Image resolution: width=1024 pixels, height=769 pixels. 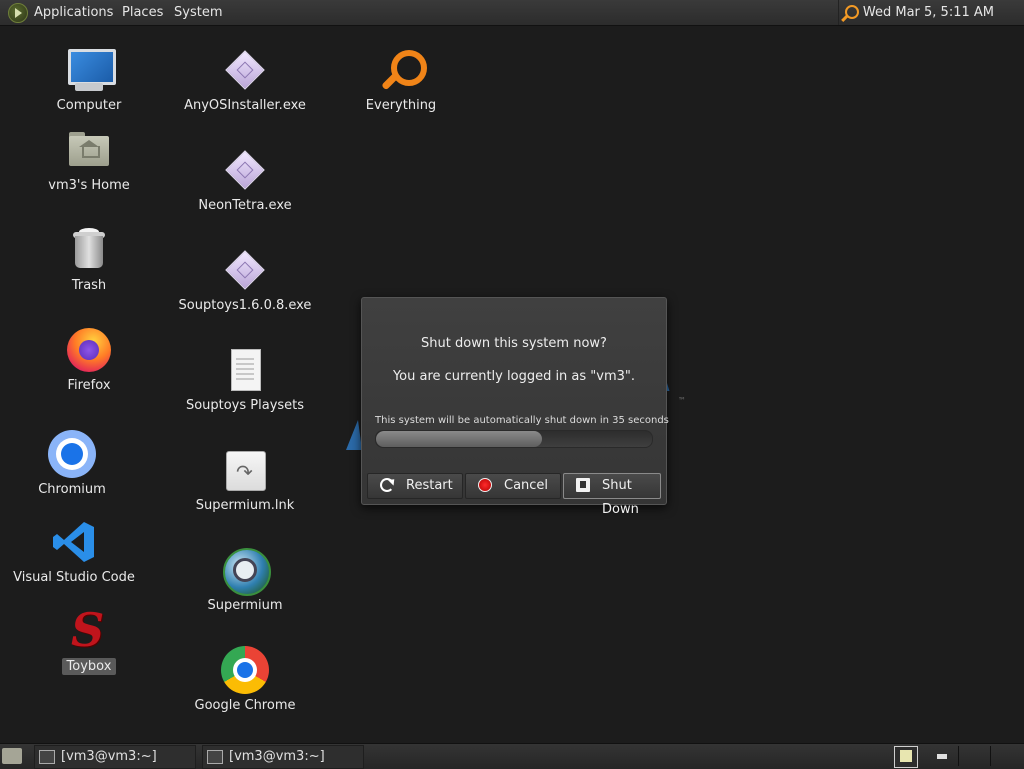 I want to click on desktop-icon-label: Supermium.lnk, so click(x=245, y=505).